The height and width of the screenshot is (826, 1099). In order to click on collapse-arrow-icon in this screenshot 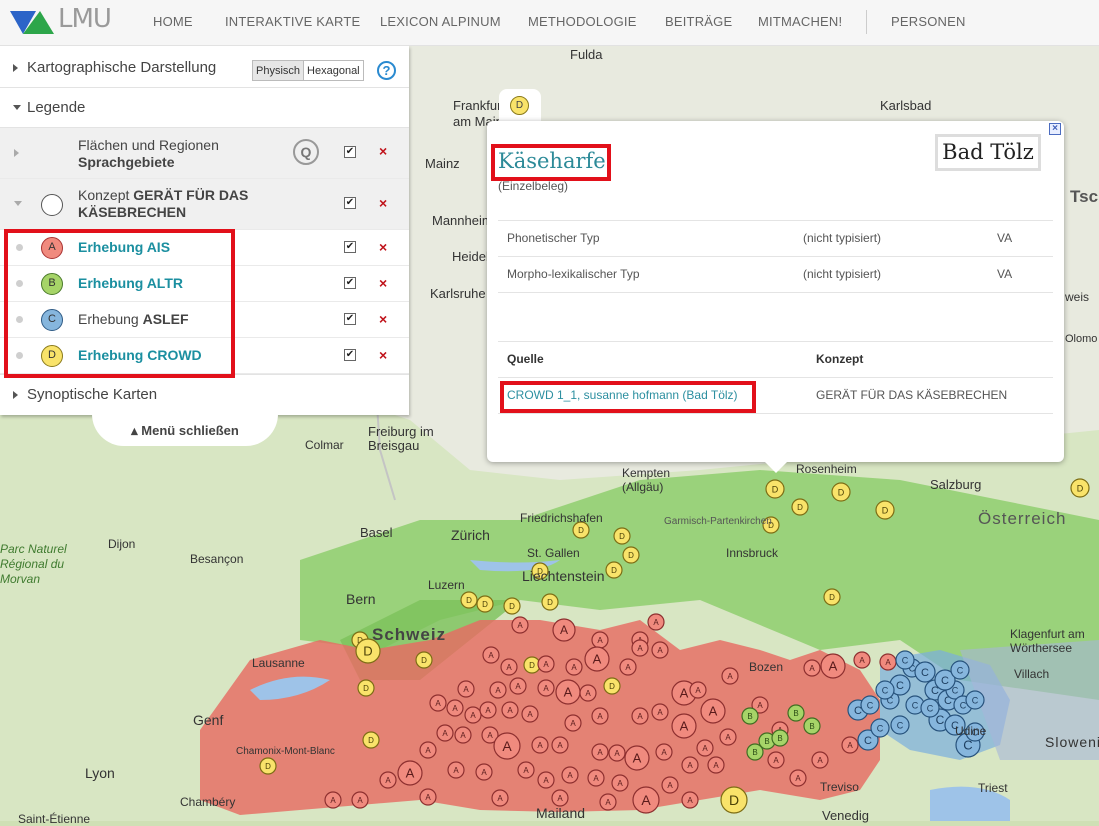, I will do `click(18, 203)`.